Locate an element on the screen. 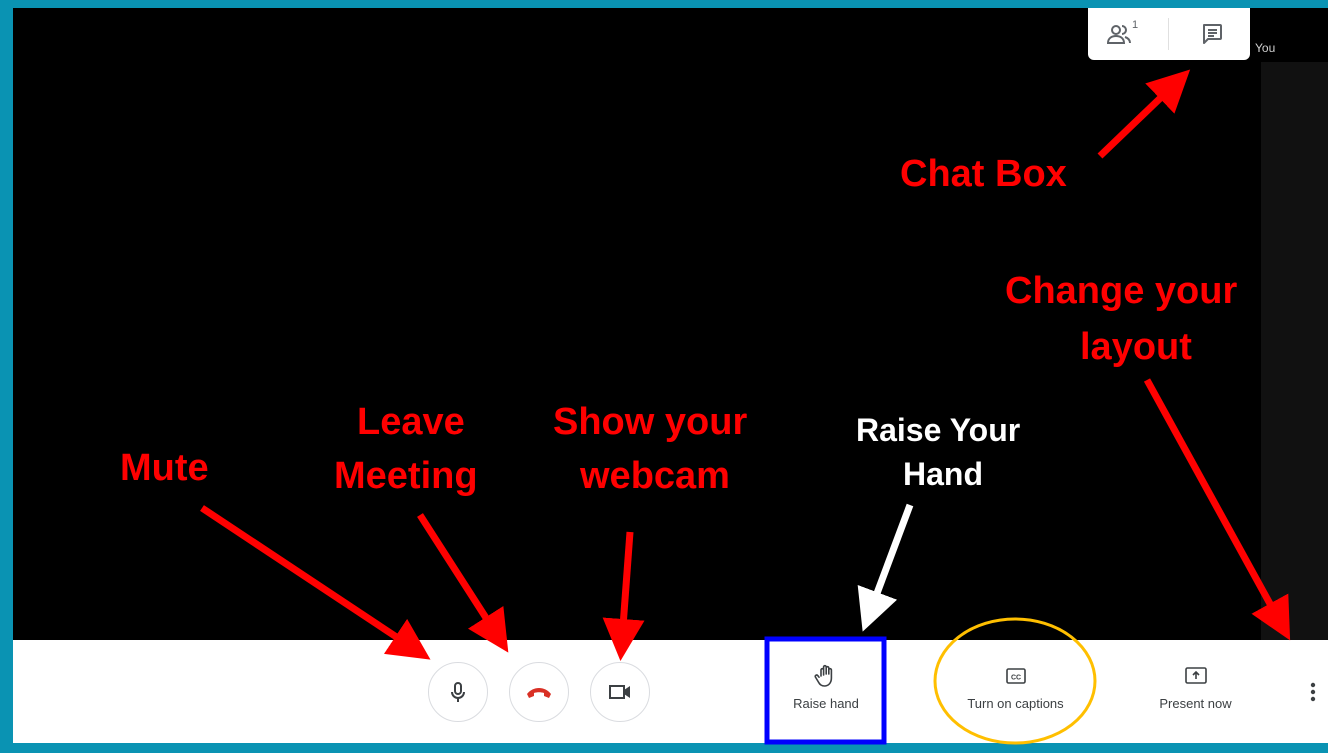 The width and height of the screenshot is (1328, 753). annotation-change-layout-line1: Change your is located at coordinates (1121, 291).